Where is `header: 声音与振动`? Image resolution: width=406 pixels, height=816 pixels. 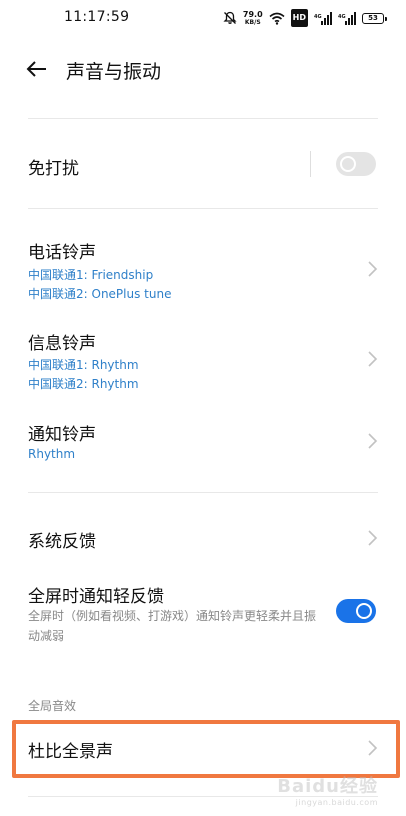
header: 声音与振动 is located at coordinates (203, 69).